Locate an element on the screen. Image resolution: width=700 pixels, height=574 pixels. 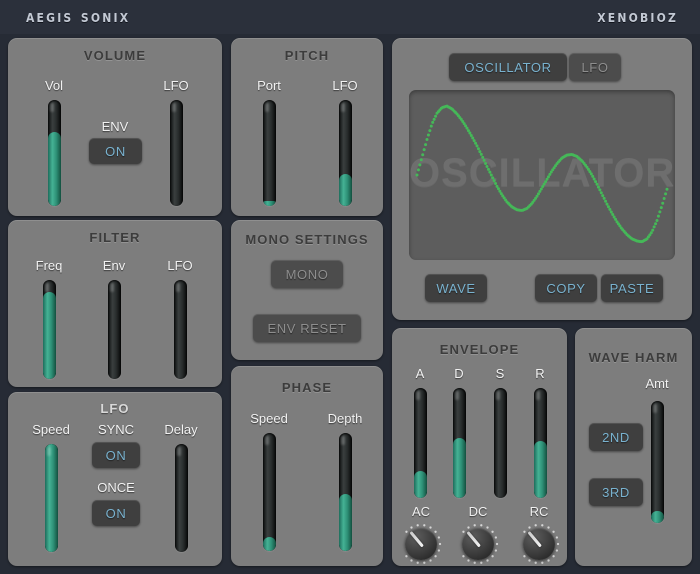
panel-filter: FILTER Freq Env LFO is located at coordinates (115, 303).